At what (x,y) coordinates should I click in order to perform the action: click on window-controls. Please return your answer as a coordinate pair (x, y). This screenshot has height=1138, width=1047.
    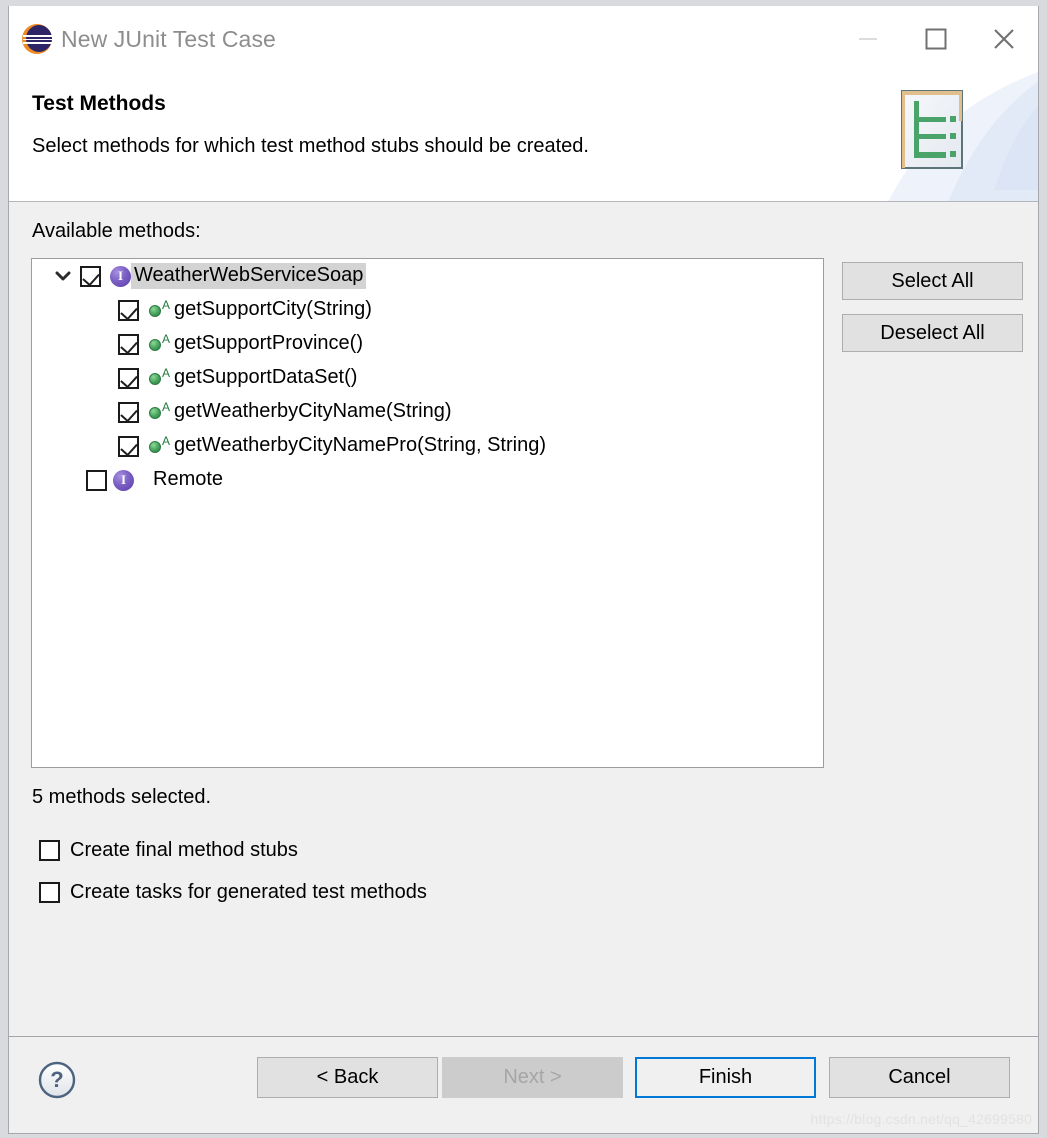
    Looking at the image, I should click on (936, 39).